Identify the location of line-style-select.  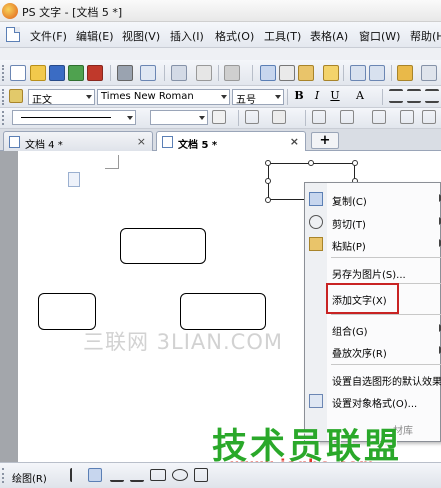
(74, 117).